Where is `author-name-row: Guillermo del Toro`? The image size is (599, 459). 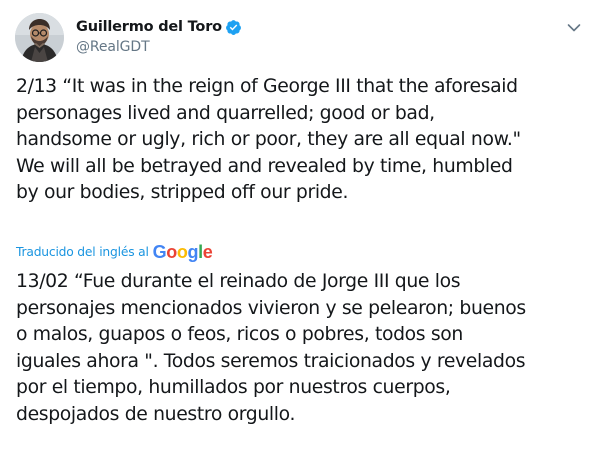
author-name-row: Guillermo del Toro is located at coordinates (159, 27).